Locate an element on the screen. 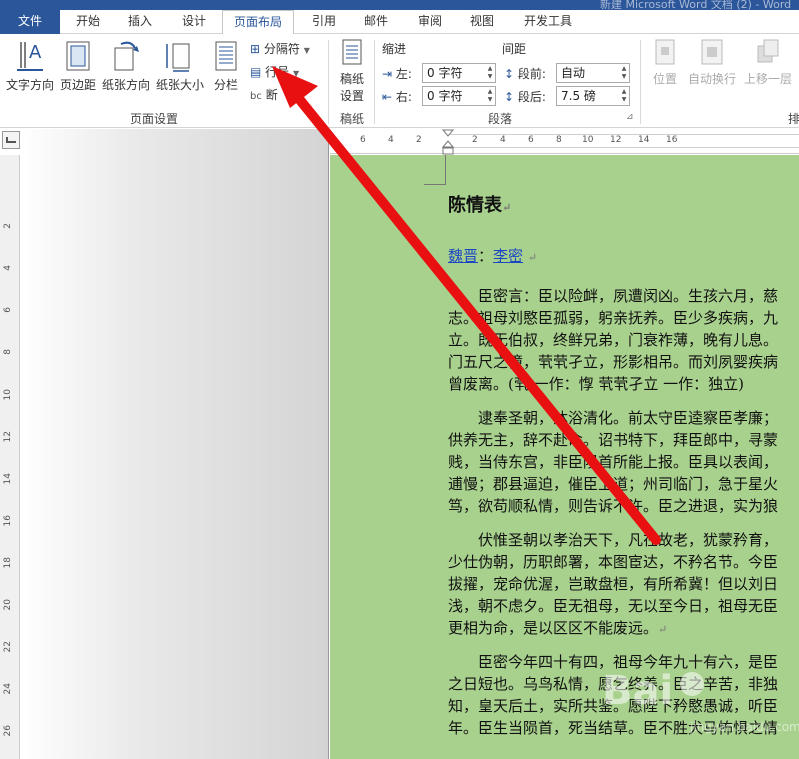 This screenshot has height=759, width=799. indent-left-label: ⇥ 左: is located at coordinates (397, 73).